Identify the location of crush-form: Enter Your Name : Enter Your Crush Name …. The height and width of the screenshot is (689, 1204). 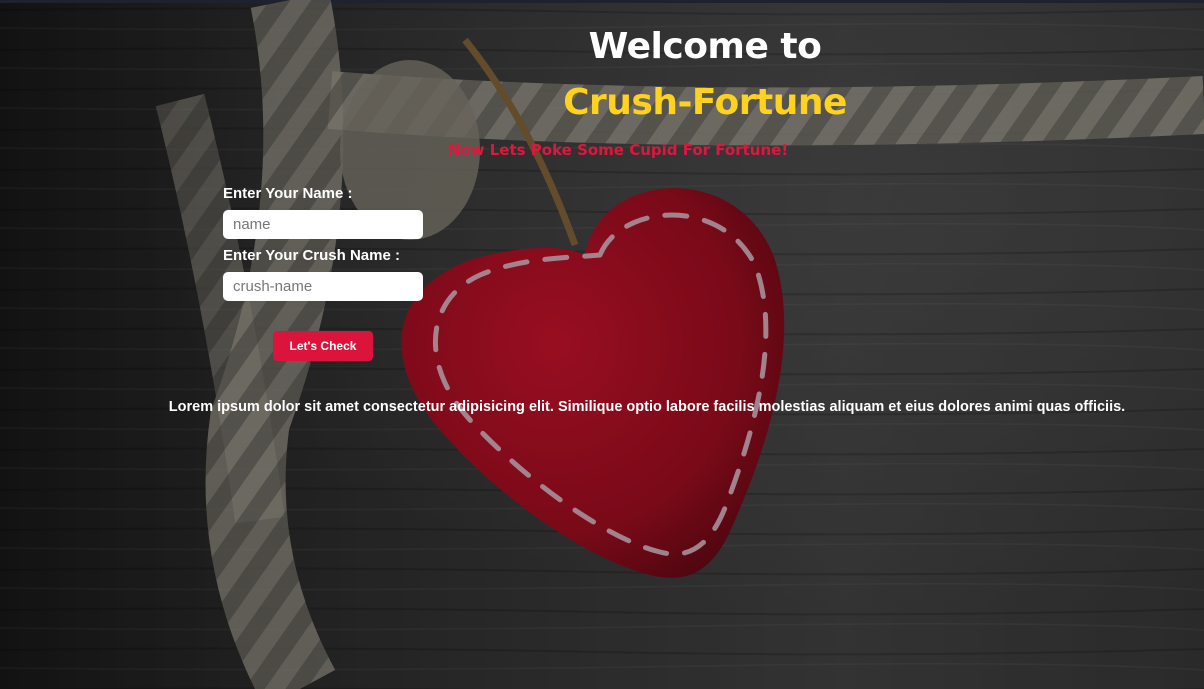
(333, 246).